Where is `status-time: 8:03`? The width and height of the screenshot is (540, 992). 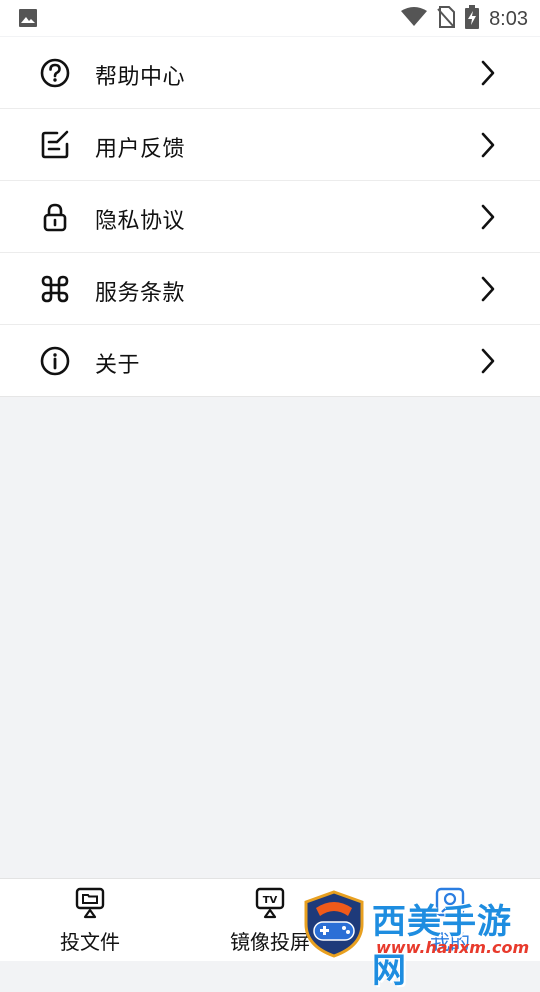 status-time: 8:03 is located at coordinates (508, 18).